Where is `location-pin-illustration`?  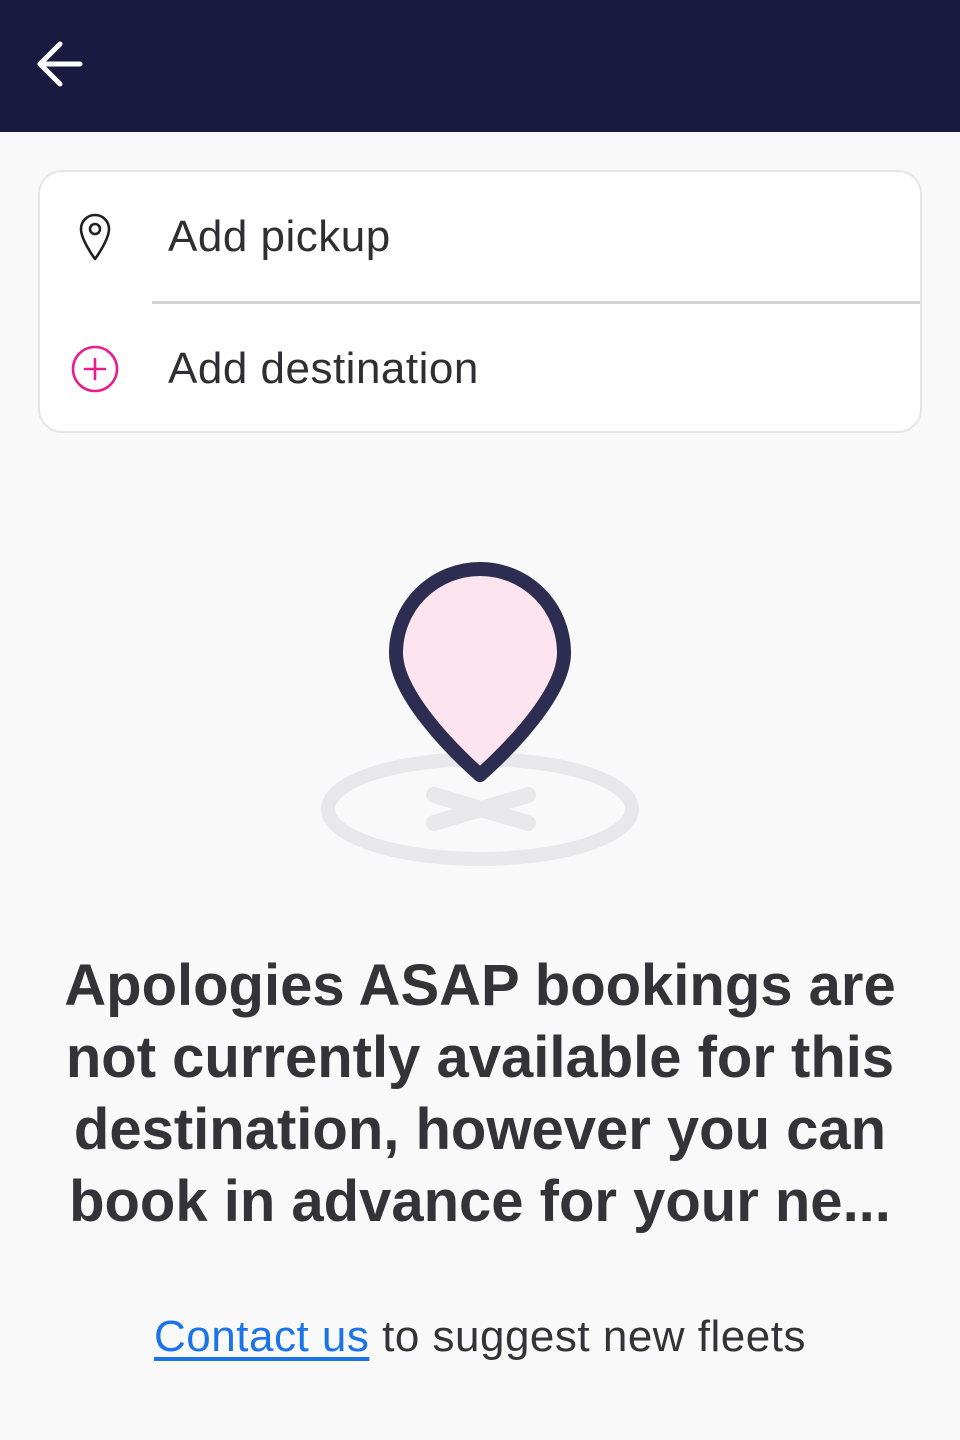 location-pin-illustration is located at coordinates (480, 715).